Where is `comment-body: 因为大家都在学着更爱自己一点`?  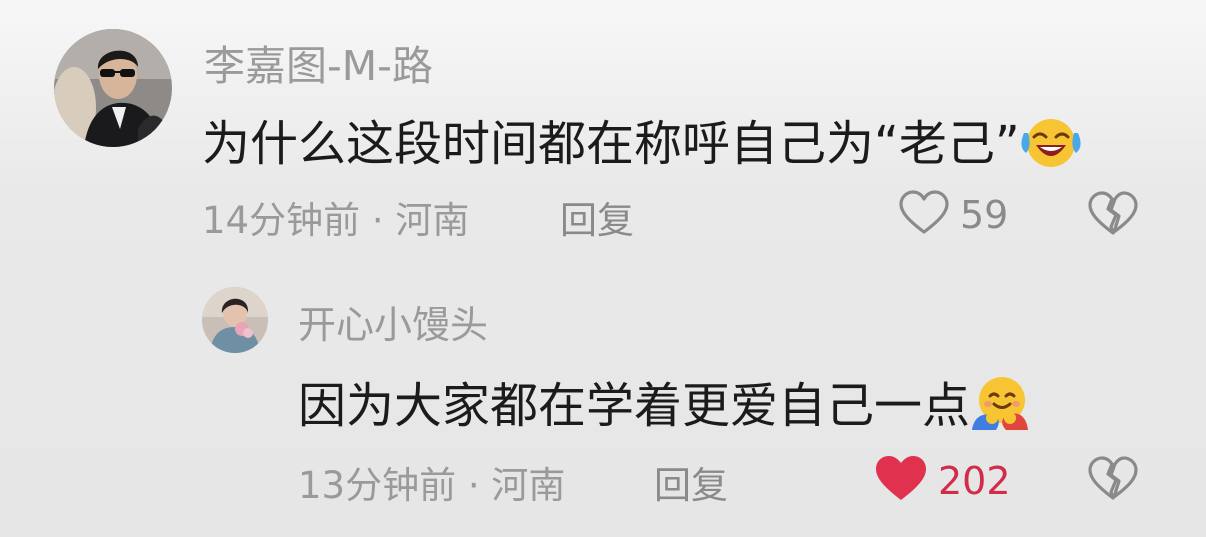 comment-body: 因为大家都在学着更爱自己一点 is located at coordinates (634, 406).